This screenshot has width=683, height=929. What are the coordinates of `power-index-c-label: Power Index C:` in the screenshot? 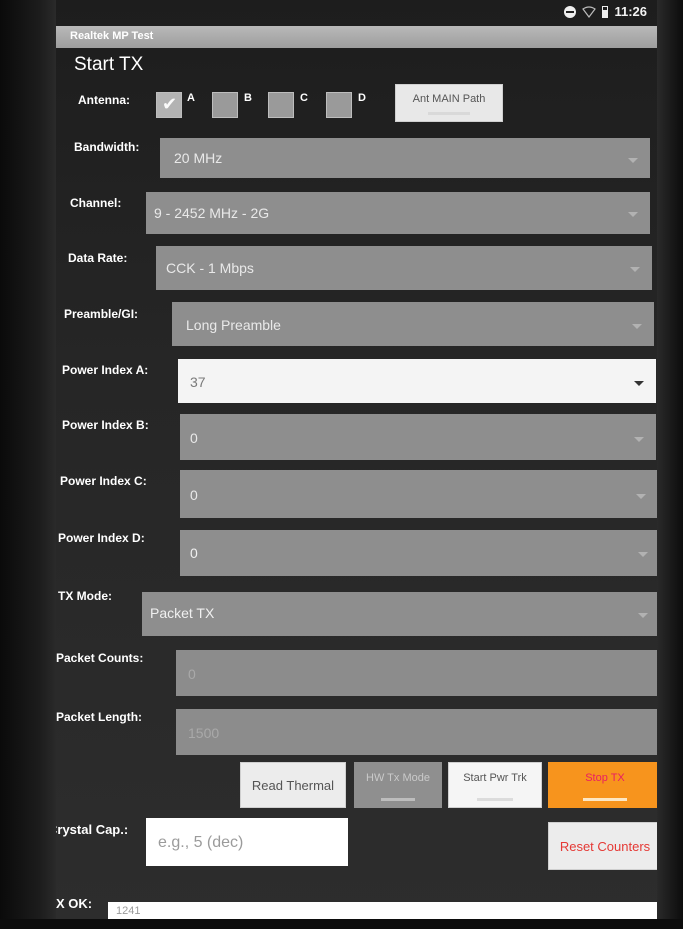 It's located at (103, 481).